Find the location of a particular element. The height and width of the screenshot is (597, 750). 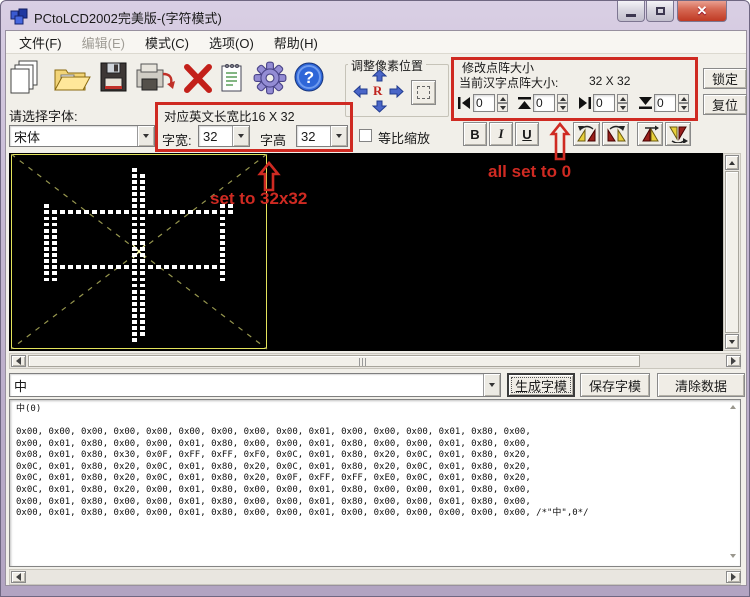

char-height-label: 字高 is located at coordinates (273, 140).